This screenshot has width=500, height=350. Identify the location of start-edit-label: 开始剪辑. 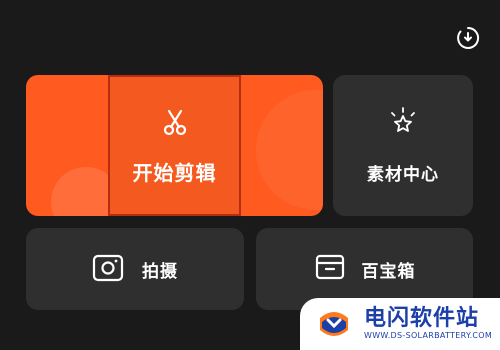
(174, 173).